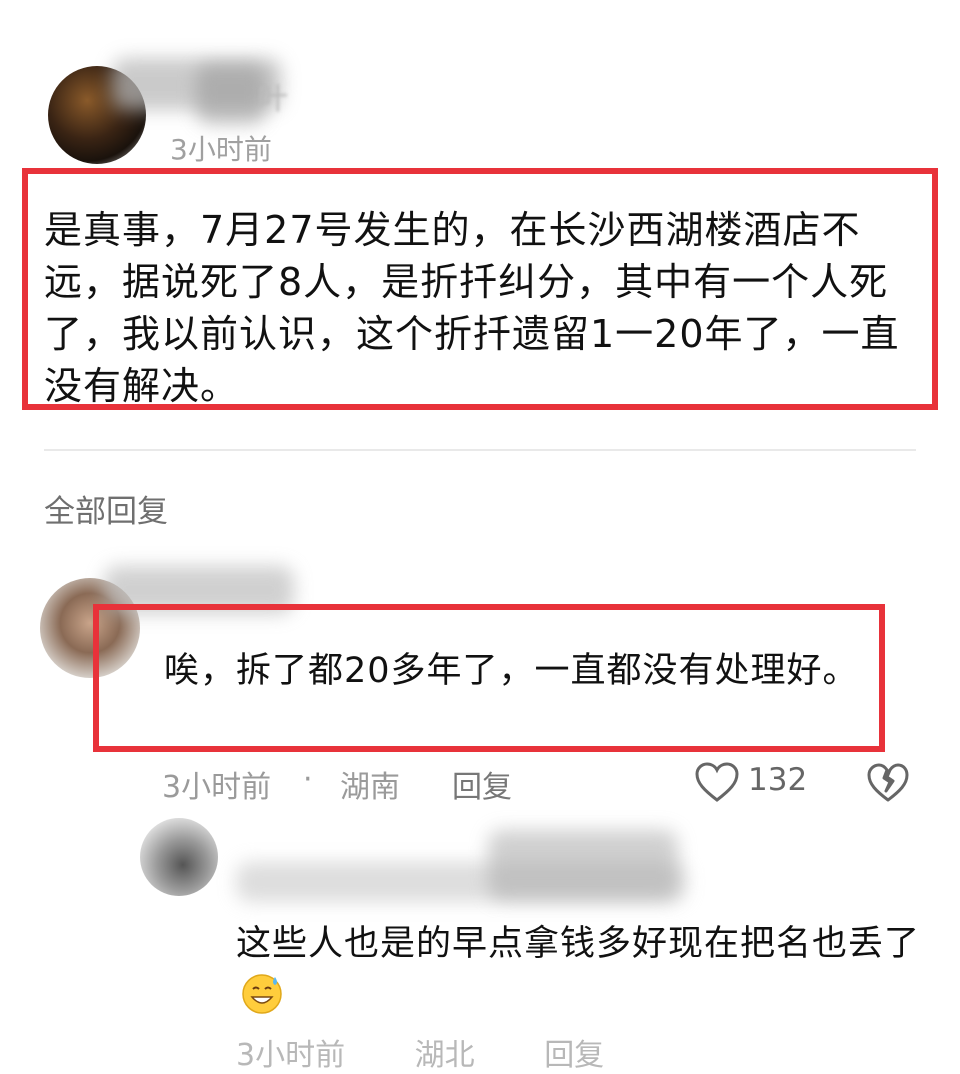 The image size is (960, 1074). What do you see at coordinates (480, 450) in the screenshot?
I see `divider` at bounding box center [480, 450].